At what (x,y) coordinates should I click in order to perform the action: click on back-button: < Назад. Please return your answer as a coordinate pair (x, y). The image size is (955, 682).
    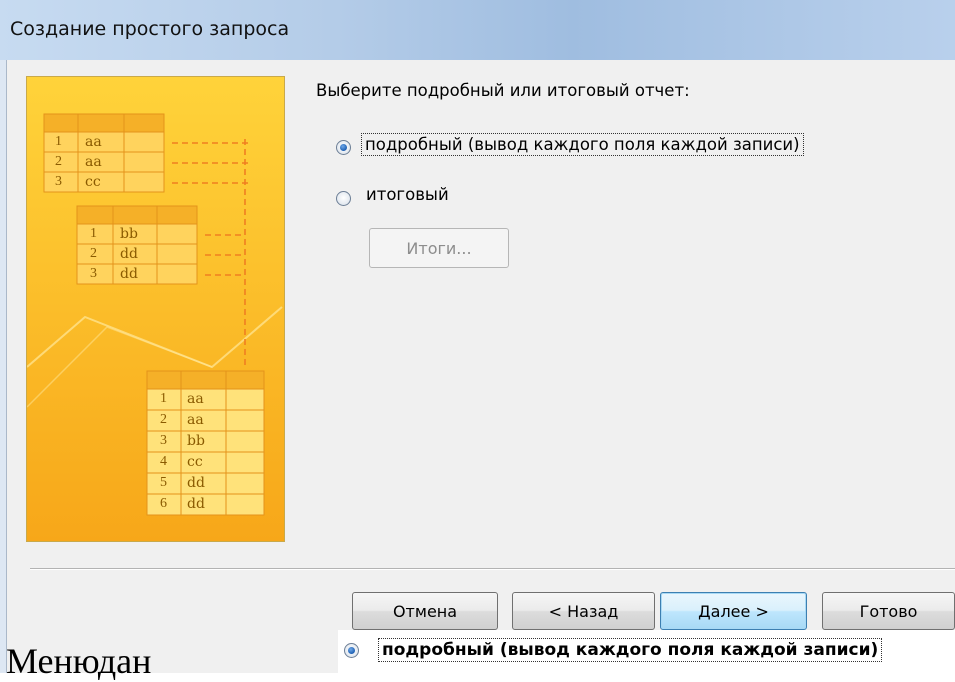
    Looking at the image, I should click on (583, 611).